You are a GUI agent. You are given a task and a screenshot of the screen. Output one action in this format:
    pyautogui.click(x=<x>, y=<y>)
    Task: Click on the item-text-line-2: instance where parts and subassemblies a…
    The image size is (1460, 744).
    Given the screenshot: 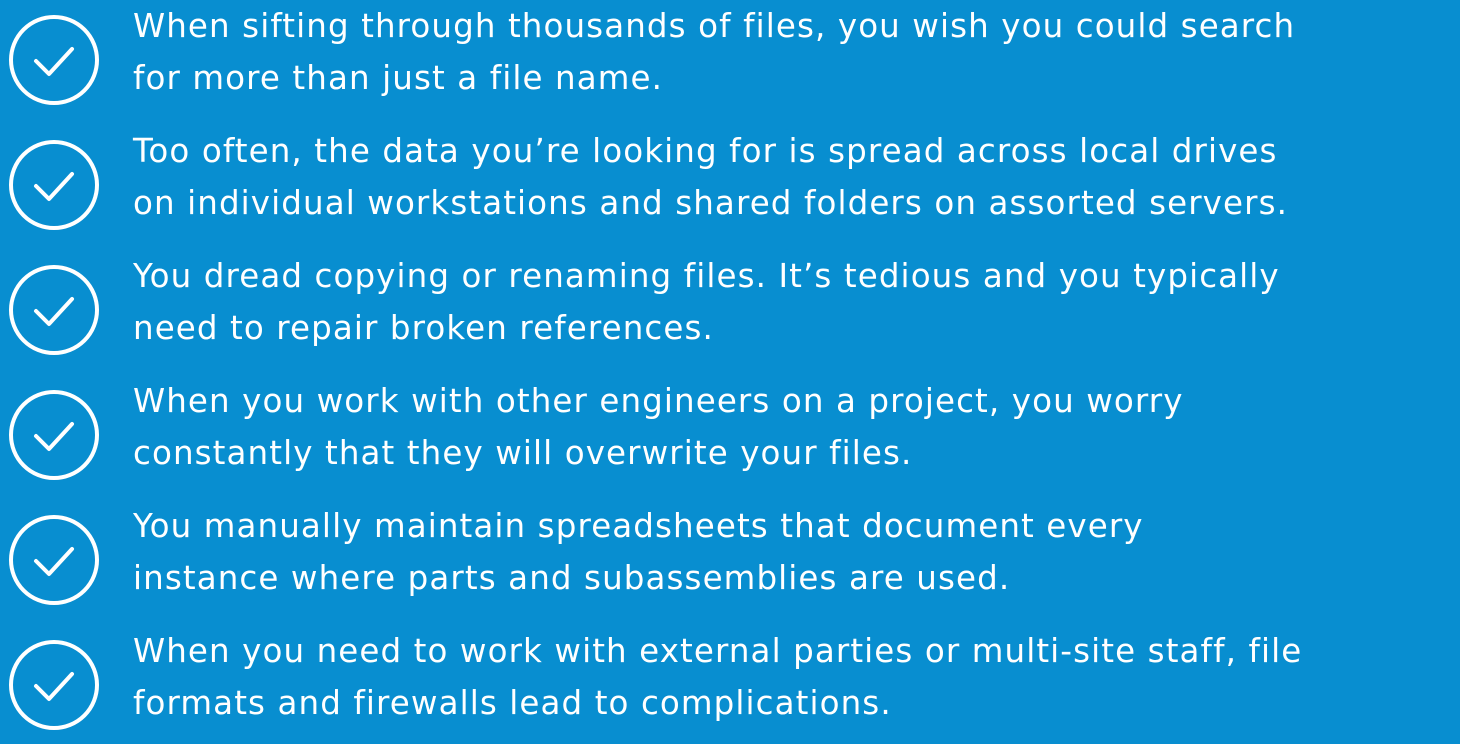 What is the action you would take?
    pyautogui.click(x=572, y=578)
    